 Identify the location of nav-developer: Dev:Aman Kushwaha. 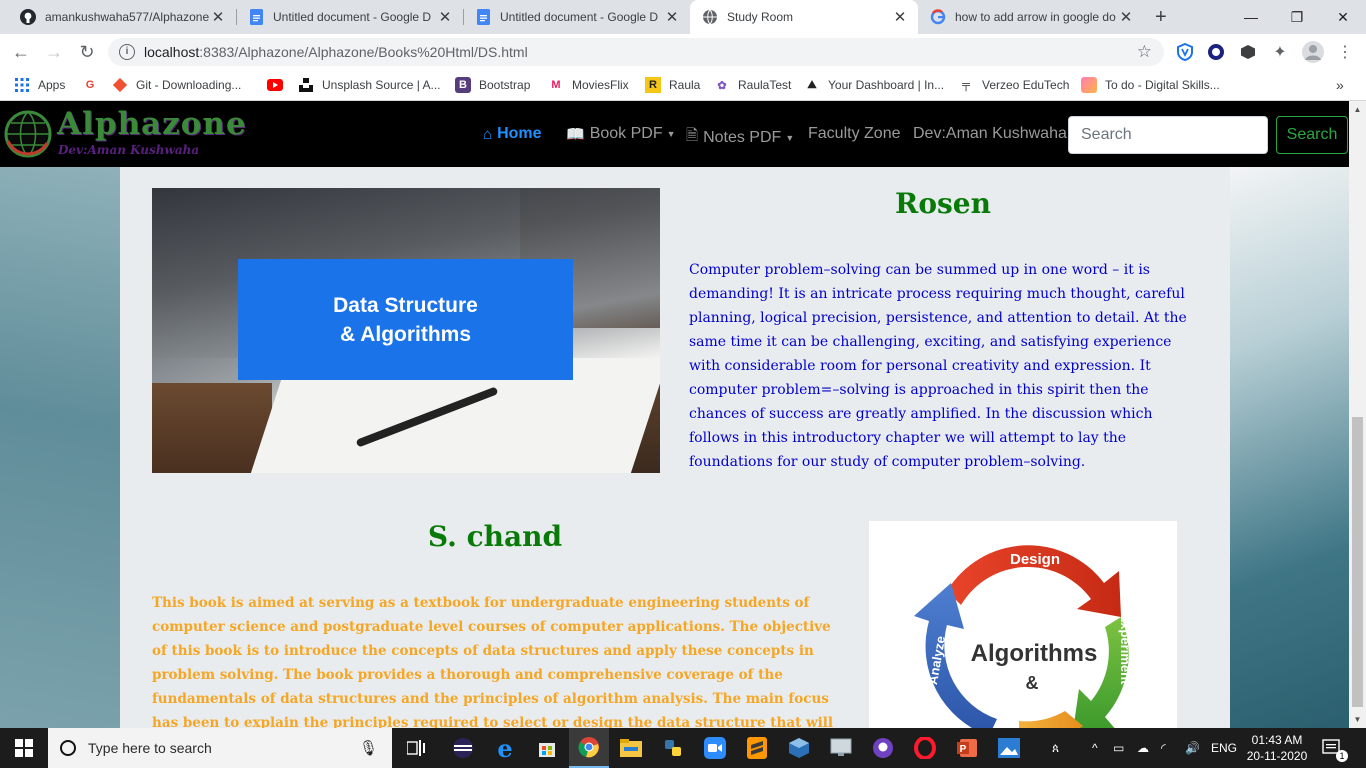
(990, 134).